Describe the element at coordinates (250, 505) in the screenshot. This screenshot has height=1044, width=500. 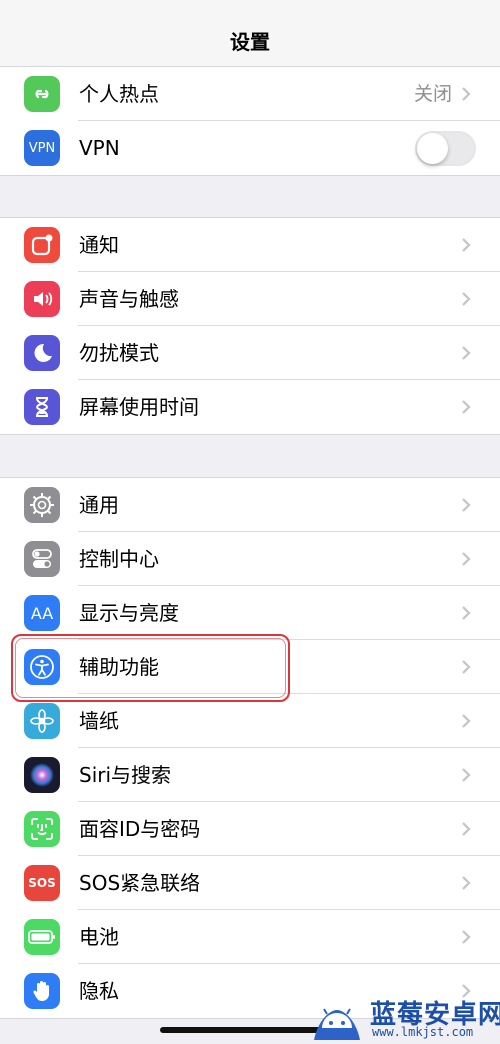
I see `row-general: 通用` at that location.